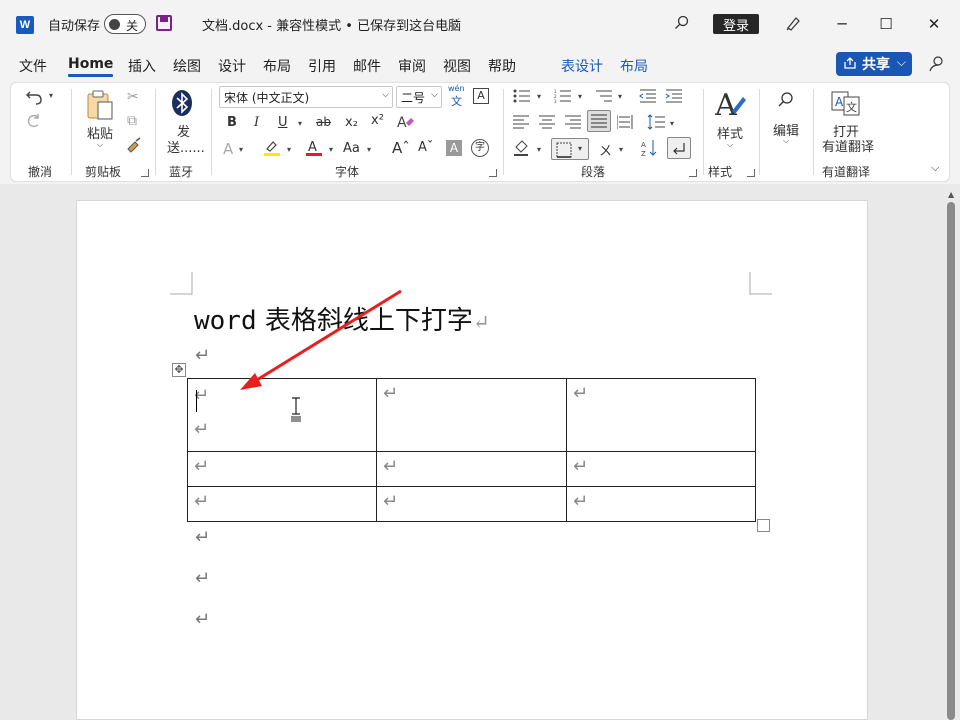 This screenshot has width=960, height=720. Describe the element at coordinates (282, 415) in the screenshot. I see `table-cell: ↵ ↵` at that location.